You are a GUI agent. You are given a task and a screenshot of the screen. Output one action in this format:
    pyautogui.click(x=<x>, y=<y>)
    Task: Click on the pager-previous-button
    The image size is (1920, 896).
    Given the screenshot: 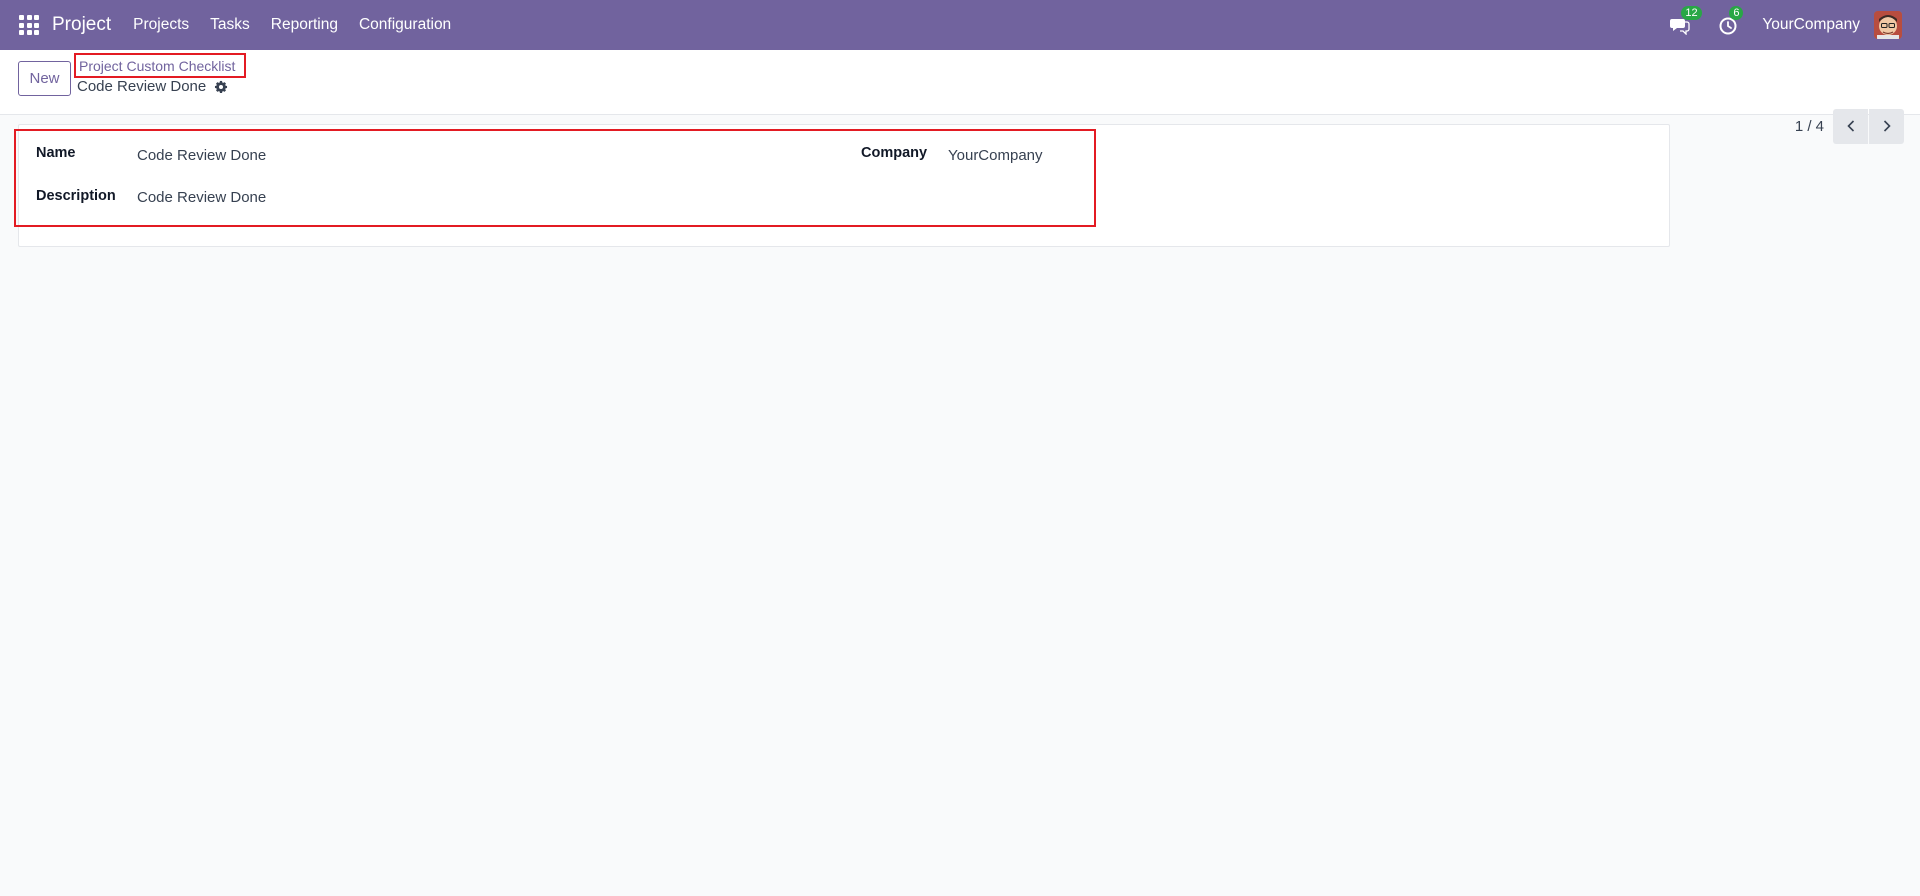 What is the action you would take?
    pyautogui.click(x=1850, y=126)
    